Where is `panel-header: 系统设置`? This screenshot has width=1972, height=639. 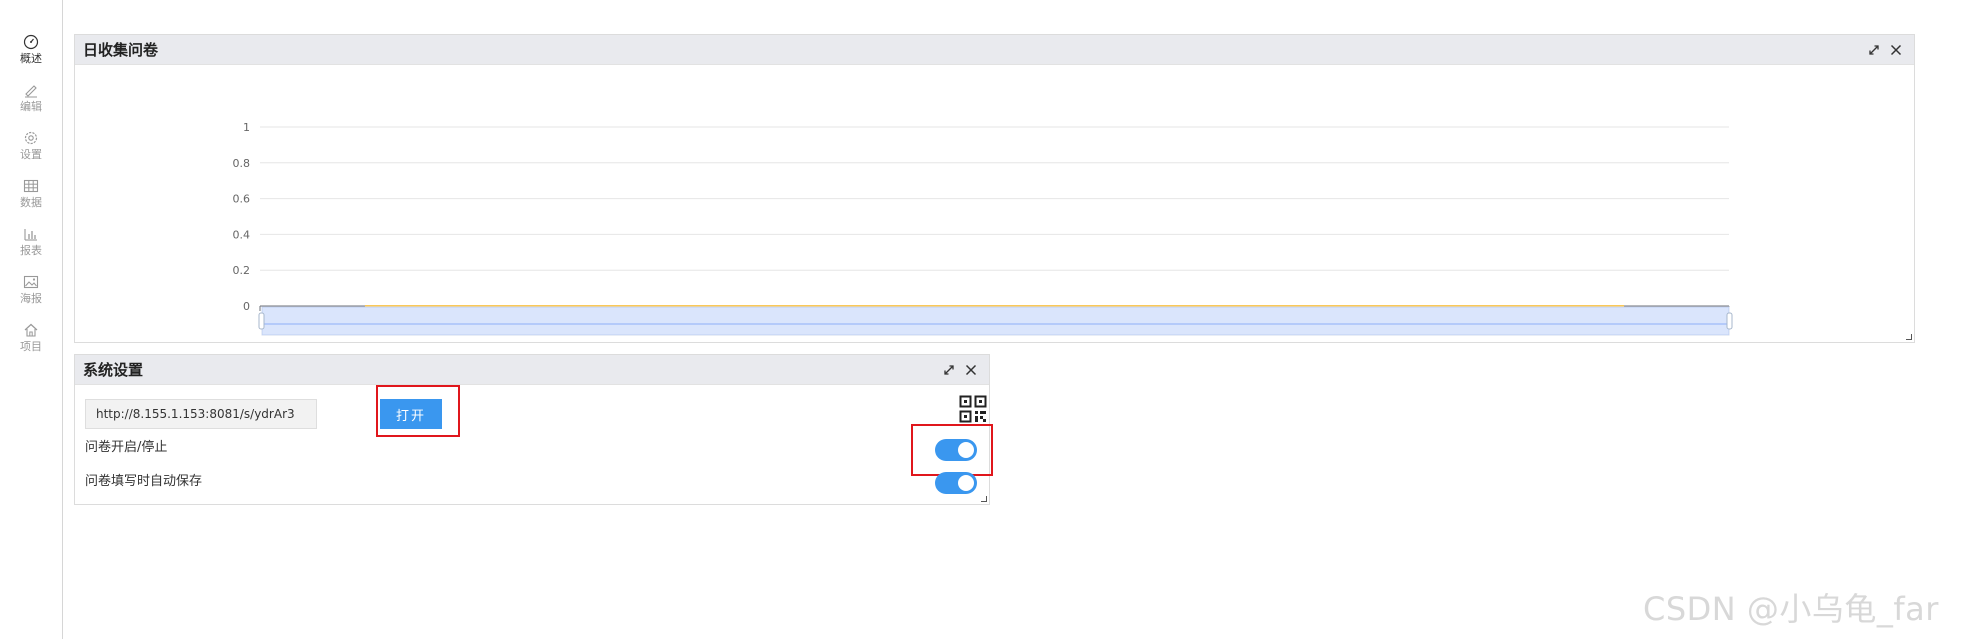
panel-header: 系统设置 is located at coordinates (532, 370).